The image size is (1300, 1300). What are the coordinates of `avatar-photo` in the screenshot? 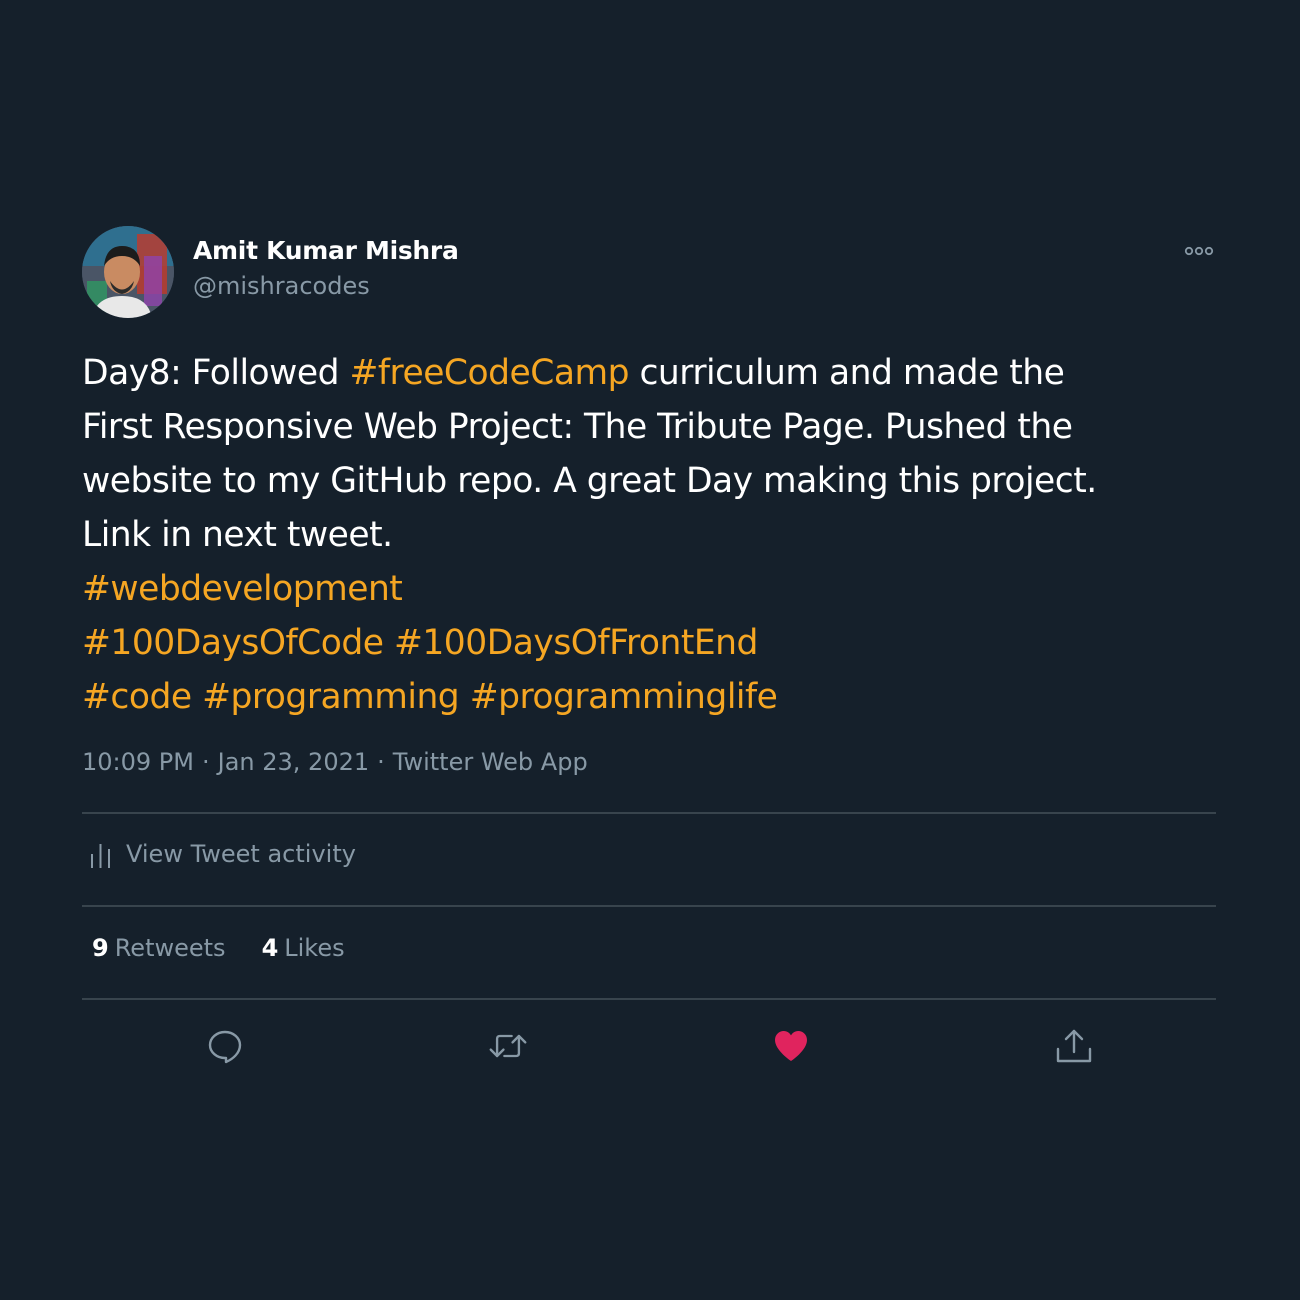 It's located at (128, 272).